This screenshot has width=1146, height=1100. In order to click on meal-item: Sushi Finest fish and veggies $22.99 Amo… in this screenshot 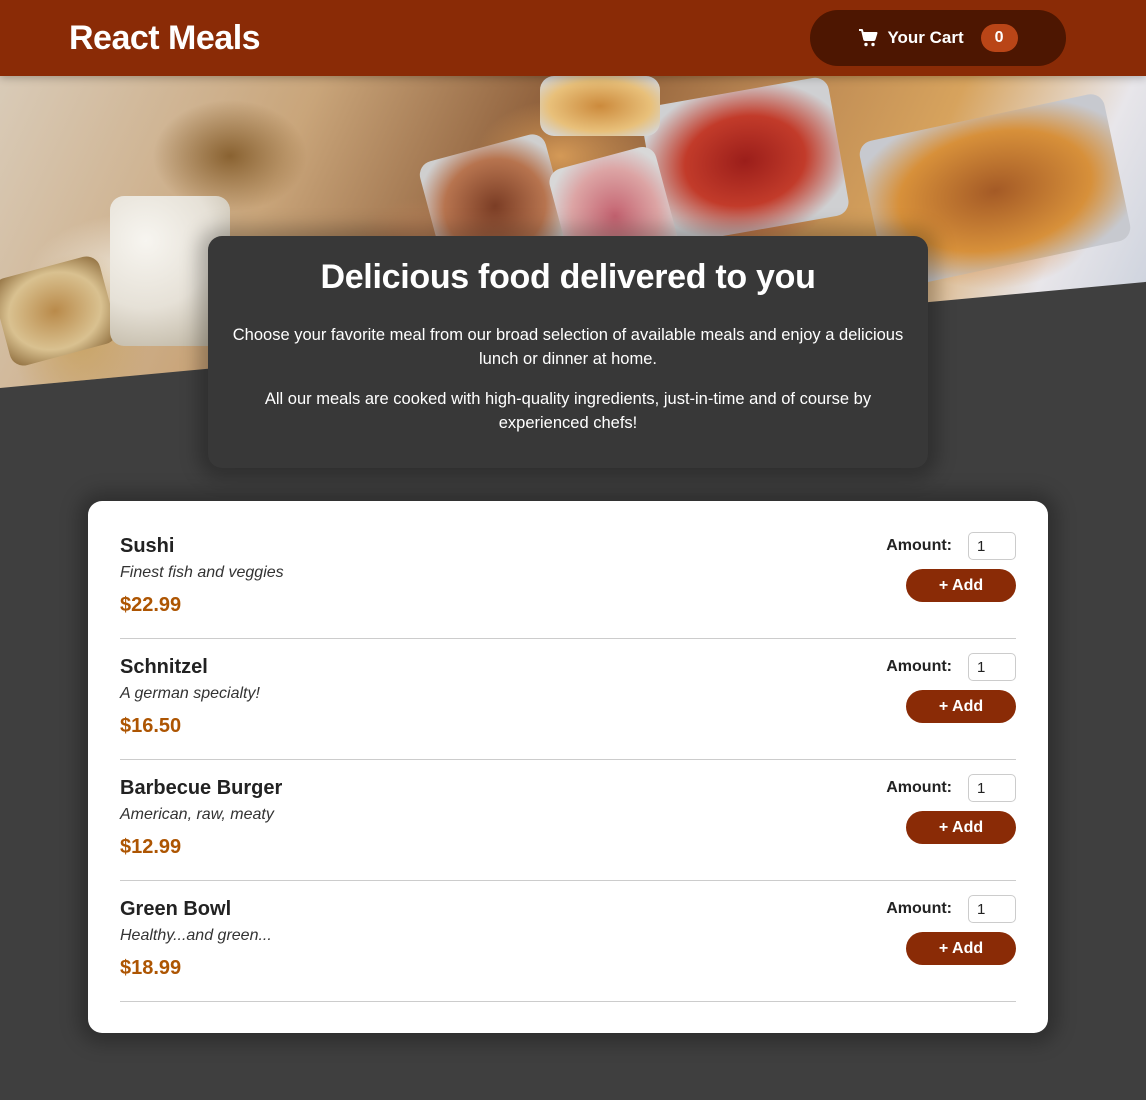, I will do `click(568, 578)`.